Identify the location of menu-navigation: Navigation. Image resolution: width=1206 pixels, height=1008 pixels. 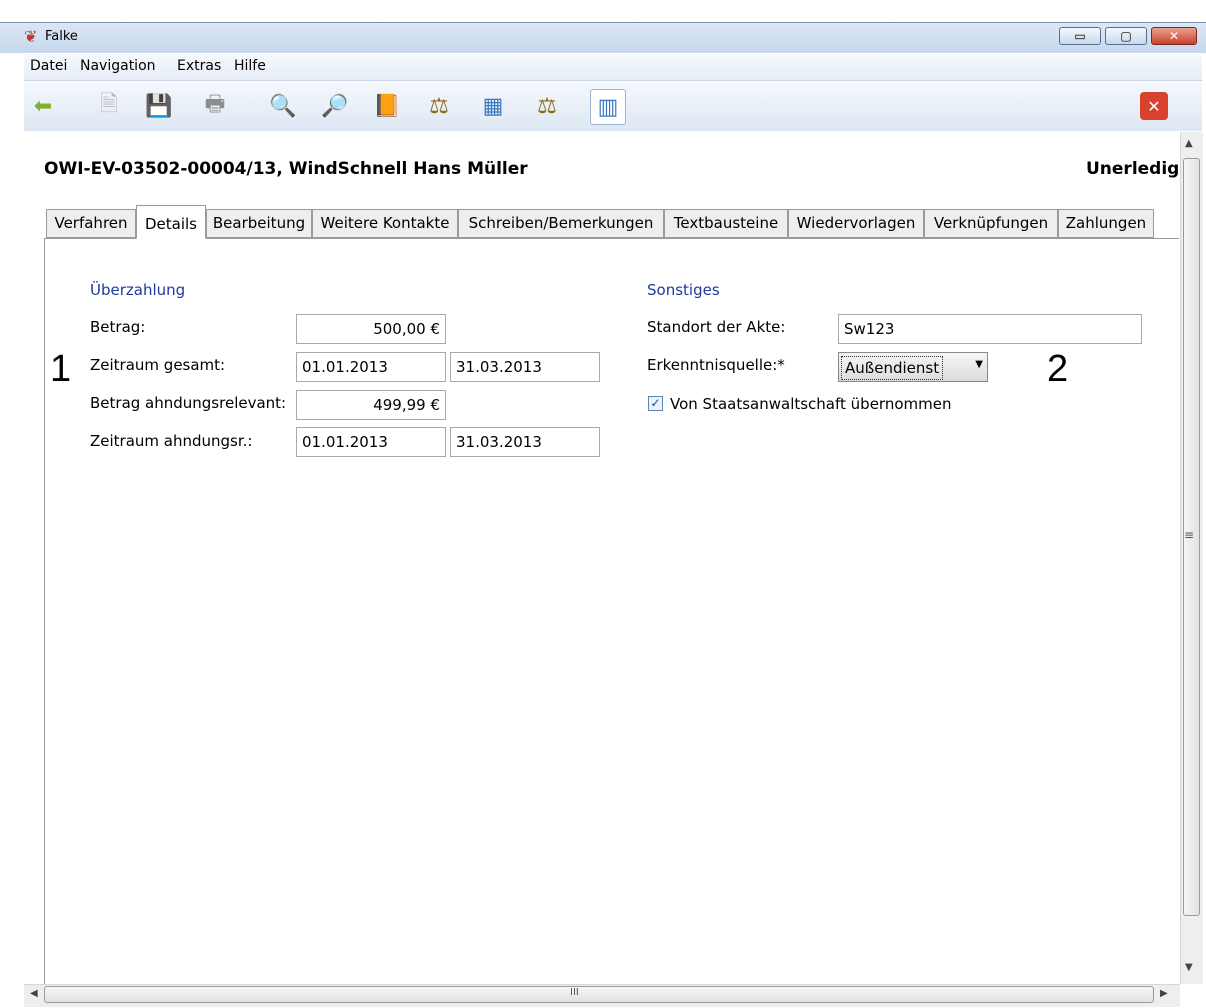
(118, 66).